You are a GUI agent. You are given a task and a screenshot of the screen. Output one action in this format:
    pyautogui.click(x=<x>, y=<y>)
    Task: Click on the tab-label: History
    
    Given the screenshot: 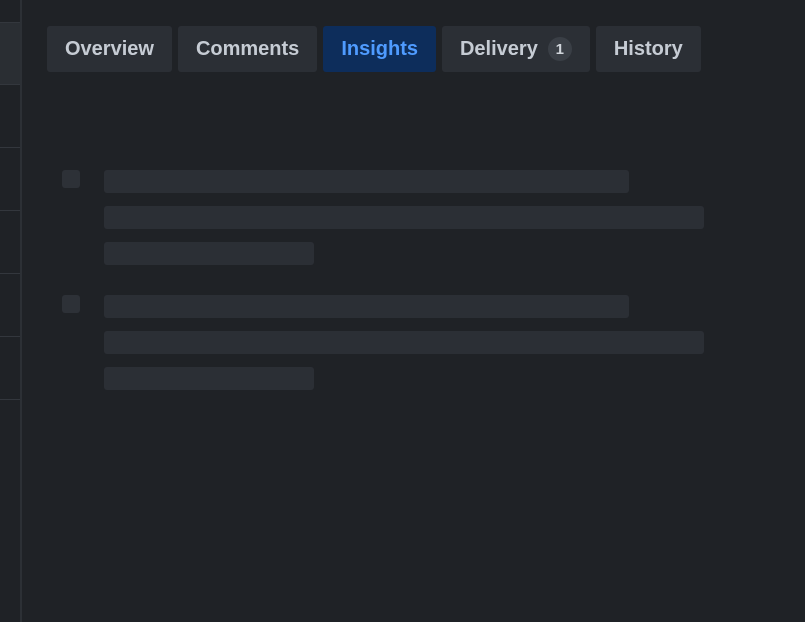 What is the action you would take?
    pyautogui.click(x=648, y=48)
    